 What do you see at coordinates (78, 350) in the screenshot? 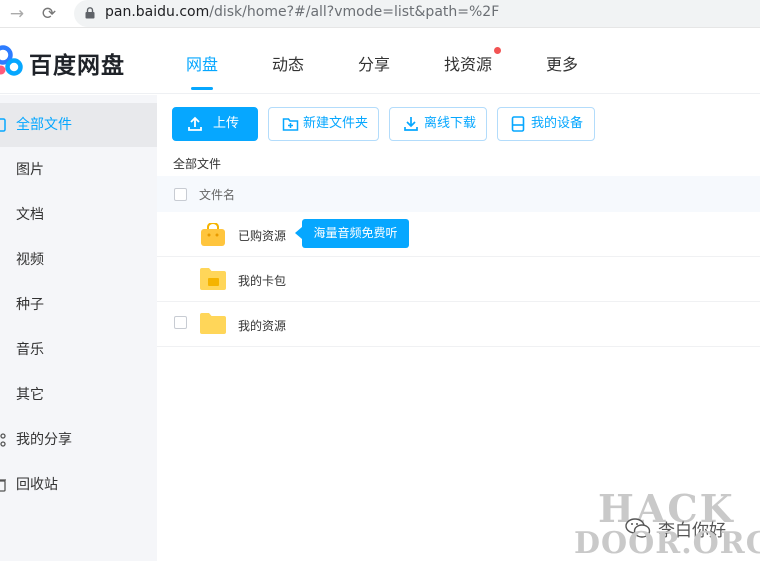
I see `sidebar-item-music: 音乐` at bounding box center [78, 350].